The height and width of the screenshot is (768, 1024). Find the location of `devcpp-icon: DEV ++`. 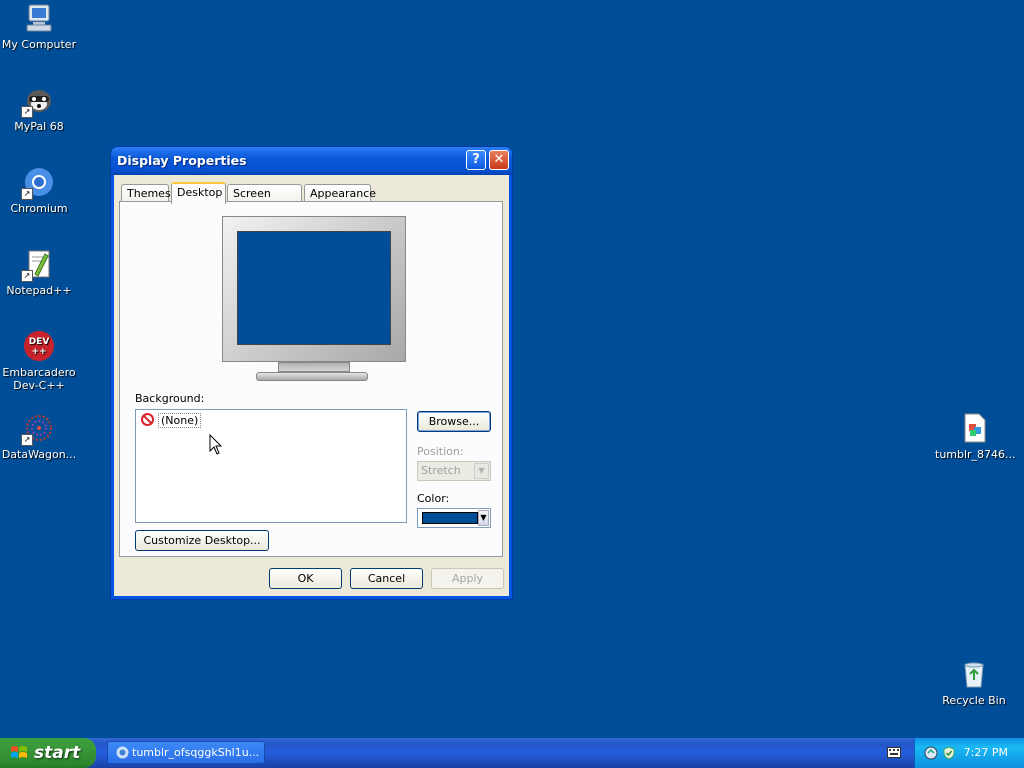

devcpp-icon: DEV ++ is located at coordinates (39, 346).